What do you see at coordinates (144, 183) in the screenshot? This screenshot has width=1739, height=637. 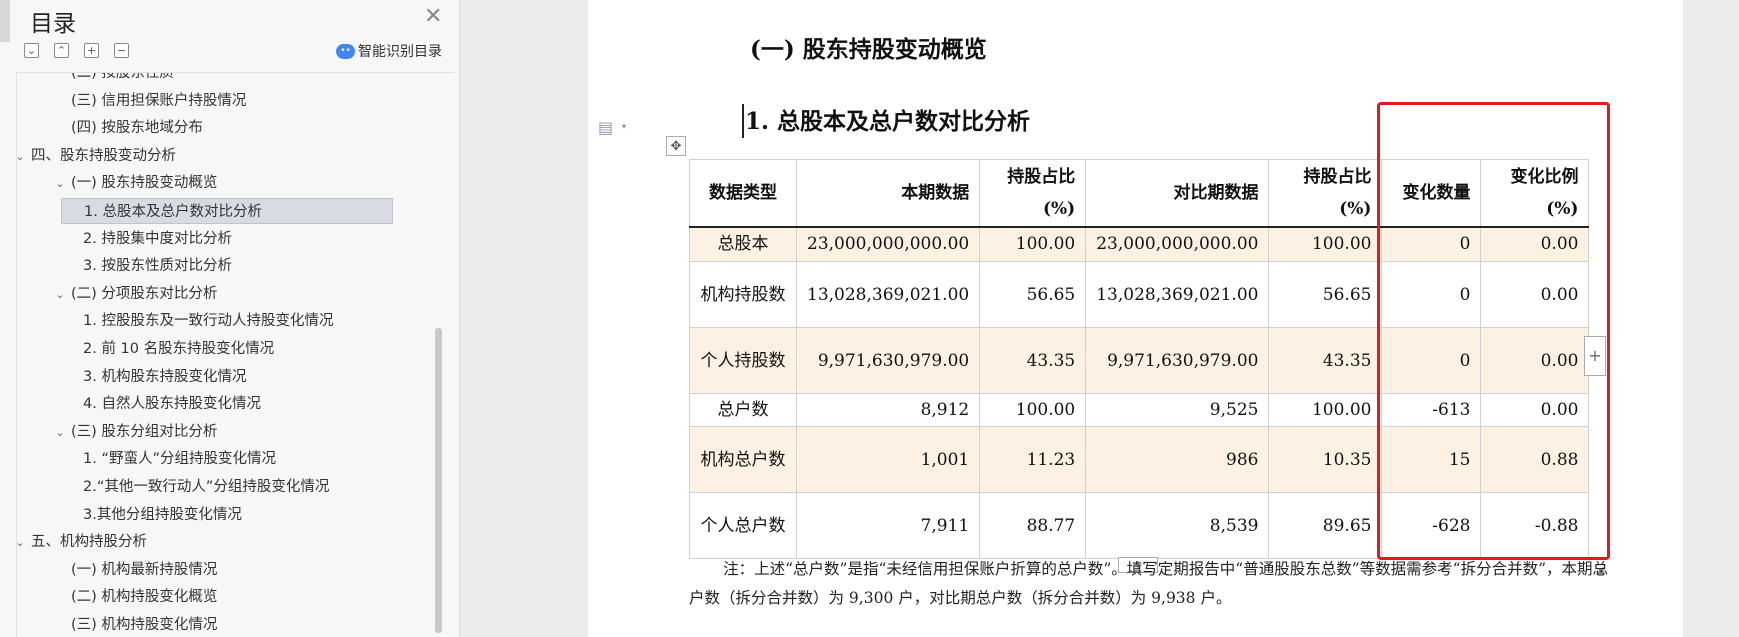 I see `toc-item-label: (一) 股东持股变动概览` at bounding box center [144, 183].